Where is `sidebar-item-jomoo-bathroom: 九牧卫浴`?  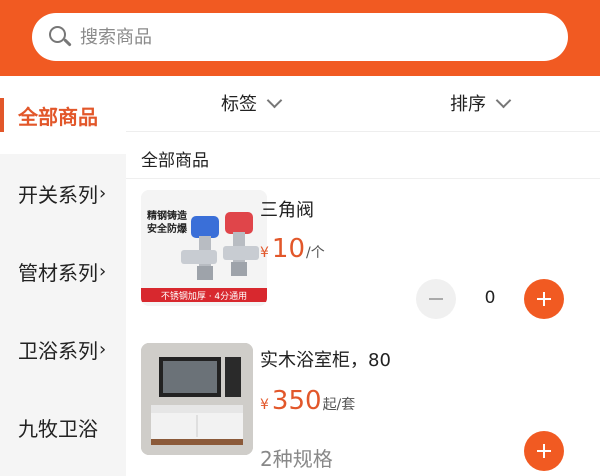
sidebar-item-jomoo-bathroom: 九牧卫浴 is located at coordinates (63, 427).